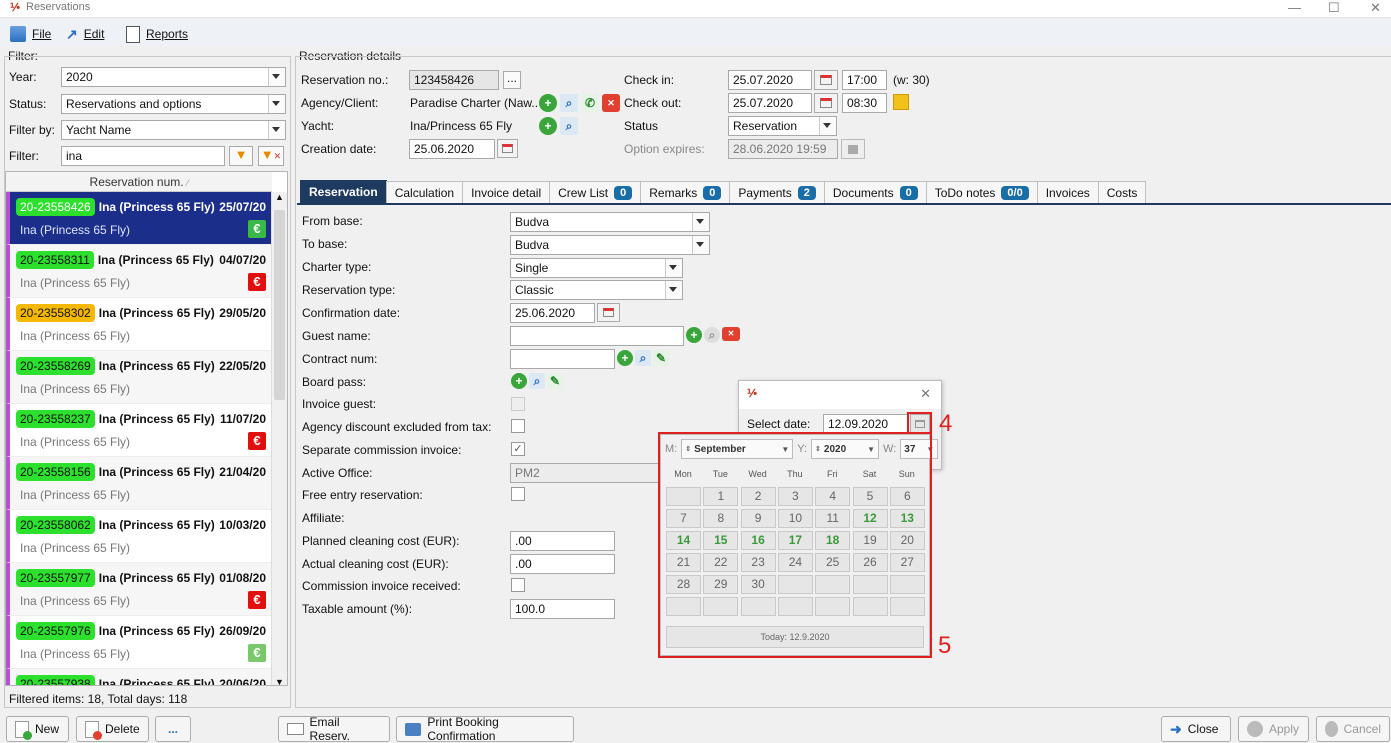  I want to click on reservation-num-badge: 20-23558311, so click(55, 260).